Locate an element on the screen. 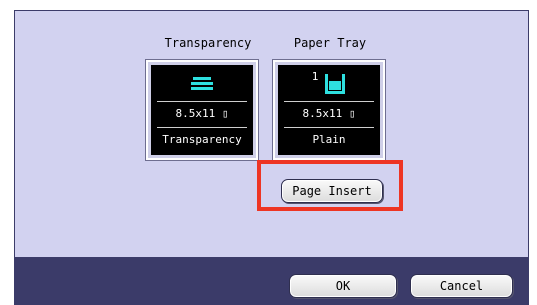  tray-tile-display: 8.5x11 ▯ Transparency is located at coordinates (202, 110).